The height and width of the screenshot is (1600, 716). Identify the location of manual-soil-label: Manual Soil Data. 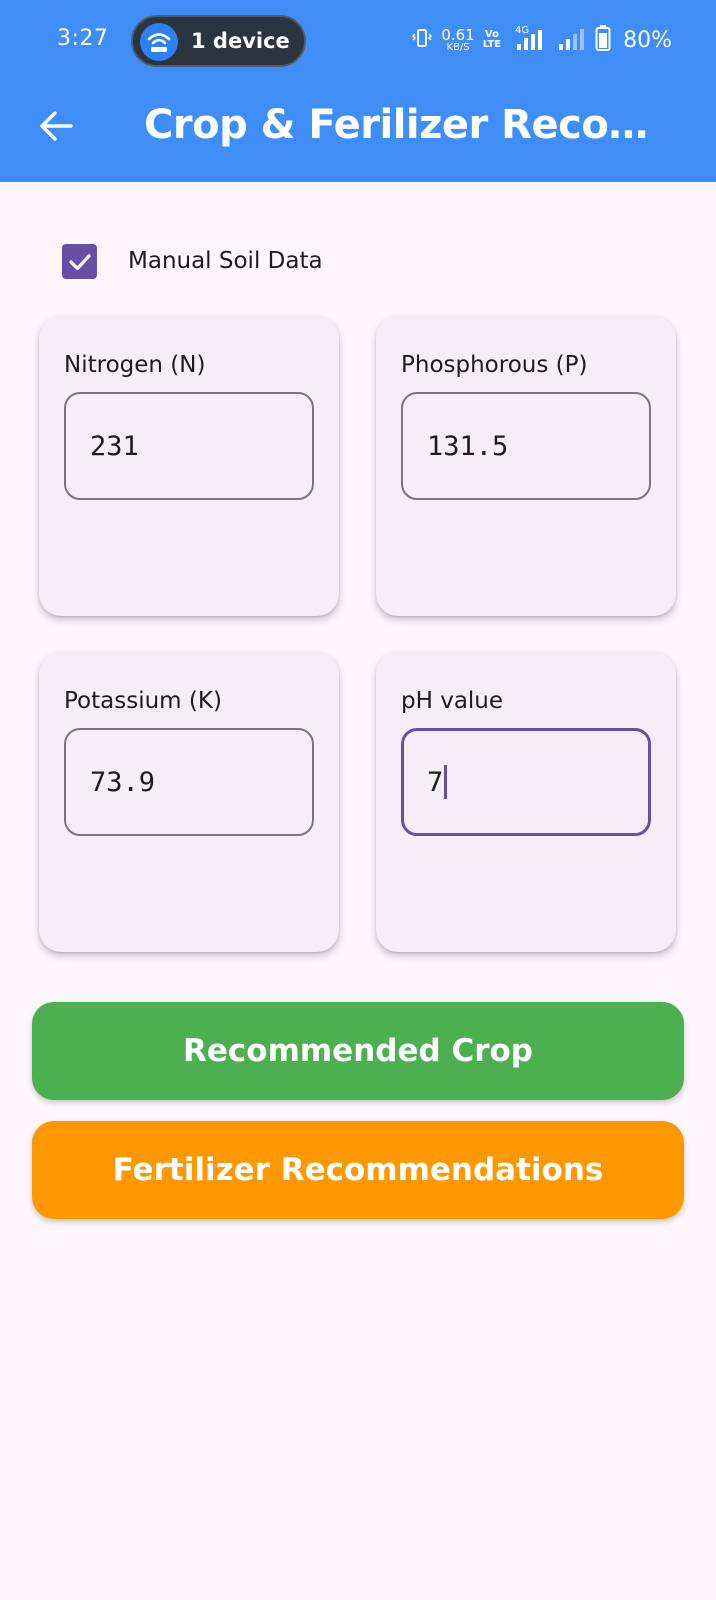
(225, 261).